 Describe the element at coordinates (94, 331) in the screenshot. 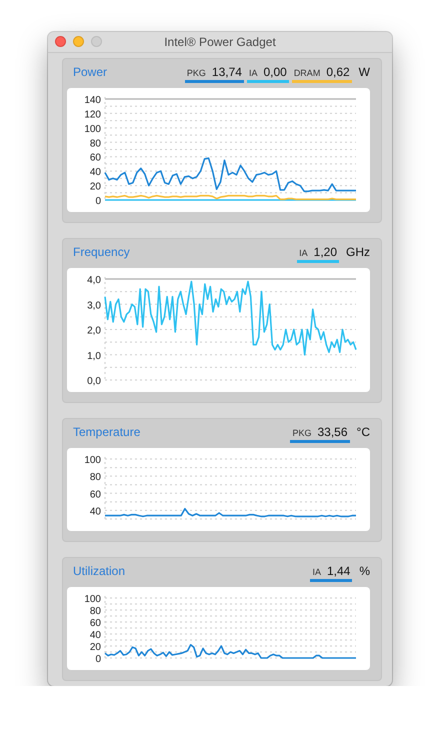

I see `tick-label: 2,0` at that location.